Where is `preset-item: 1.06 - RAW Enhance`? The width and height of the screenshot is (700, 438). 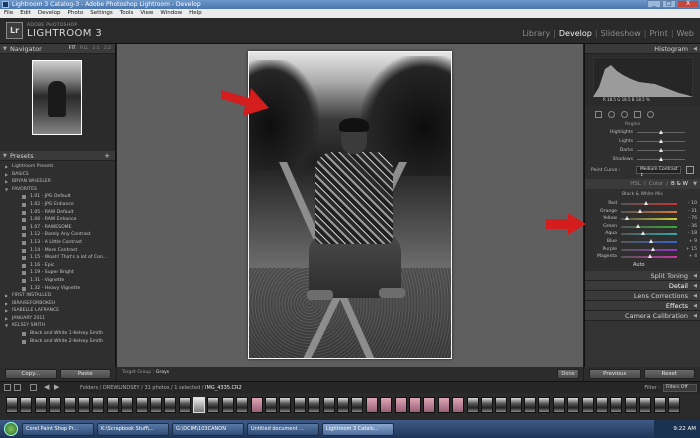 preset-item: 1.06 - RAW Enhance is located at coordinates (57, 220).